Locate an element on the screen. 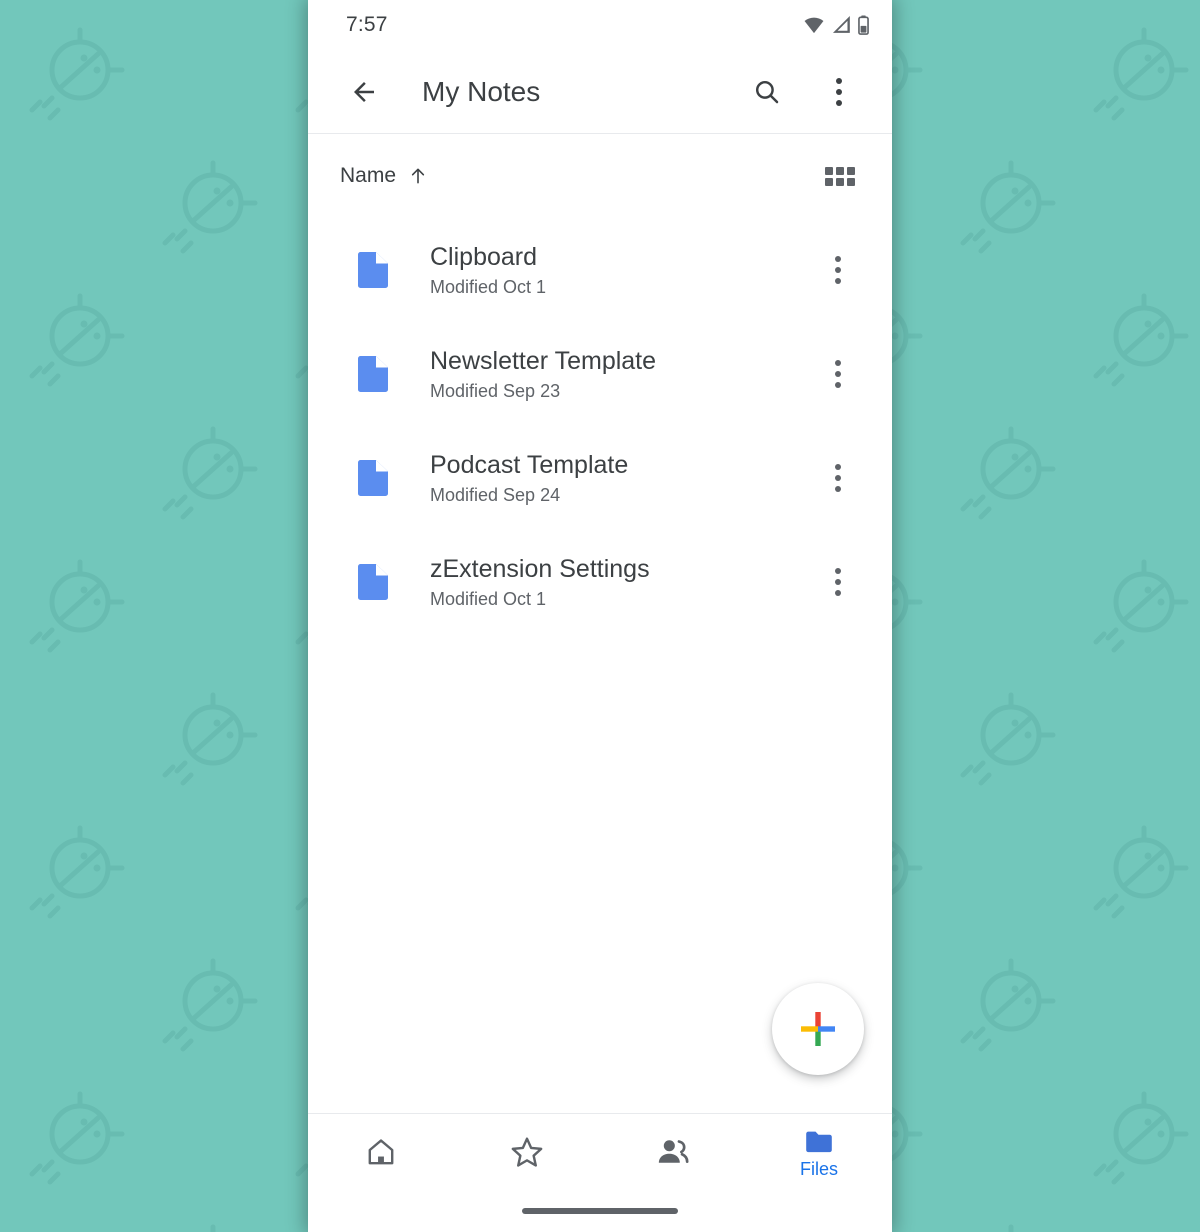 The height and width of the screenshot is (1232, 1200). sort-label: Name is located at coordinates (368, 175).